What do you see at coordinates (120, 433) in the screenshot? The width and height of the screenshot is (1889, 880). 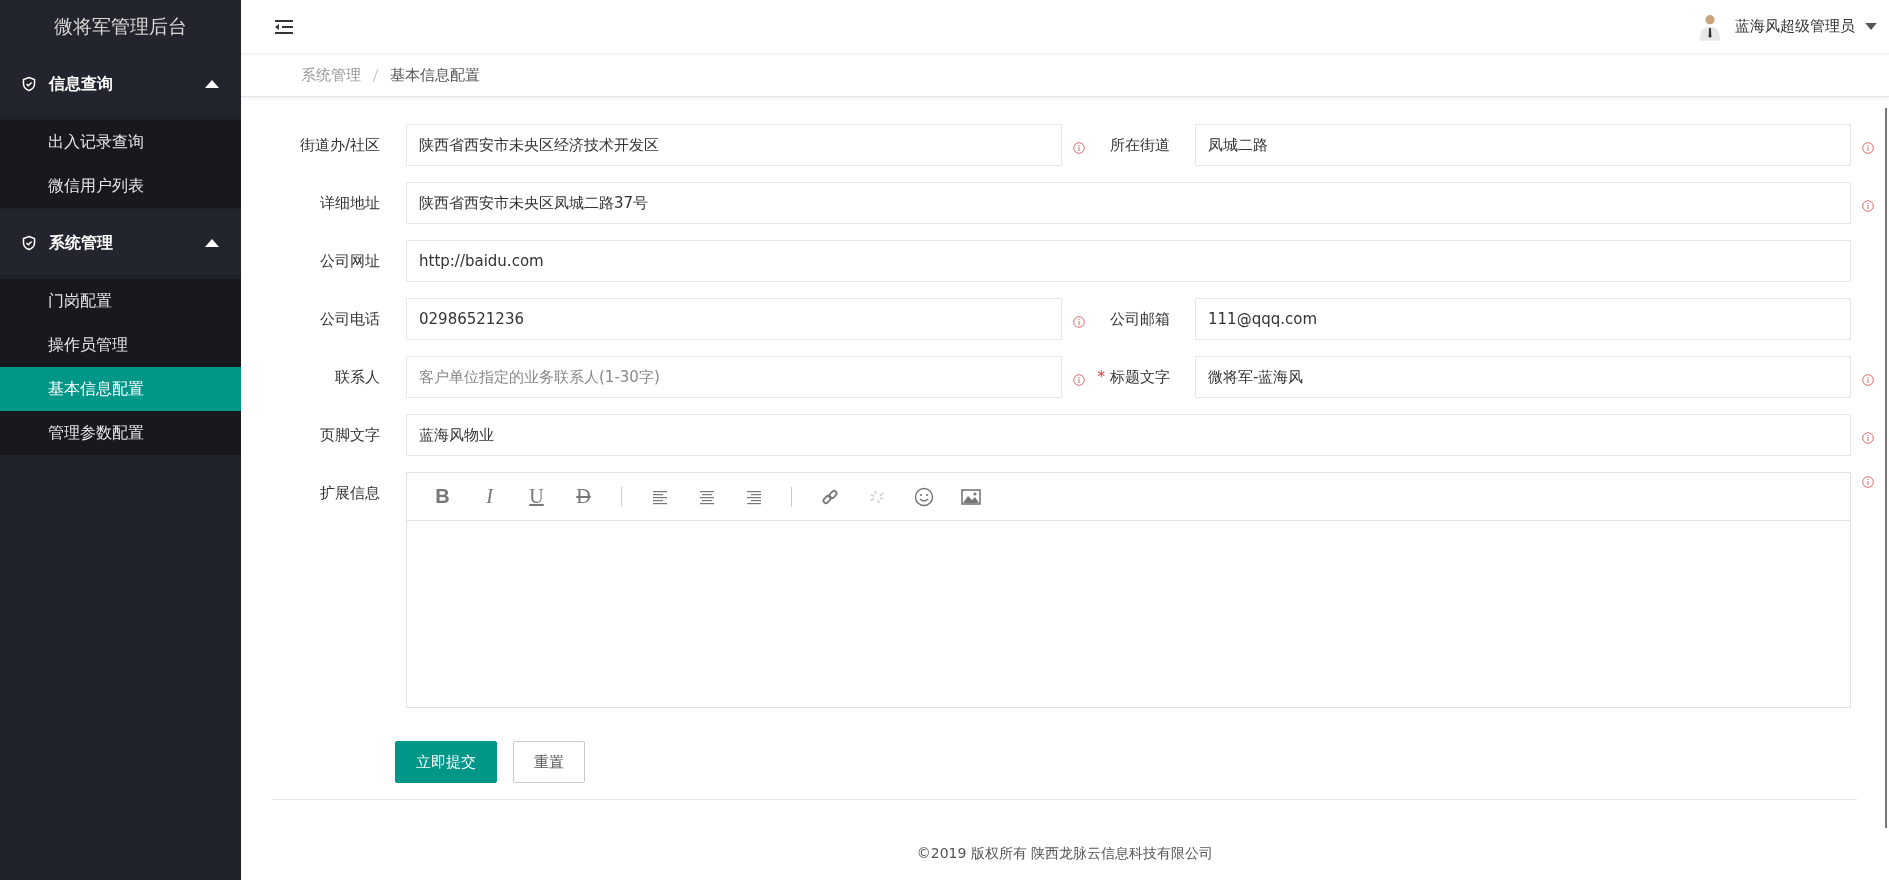 I see `menu-item: 管理参数配置` at bounding box center [120, 433].